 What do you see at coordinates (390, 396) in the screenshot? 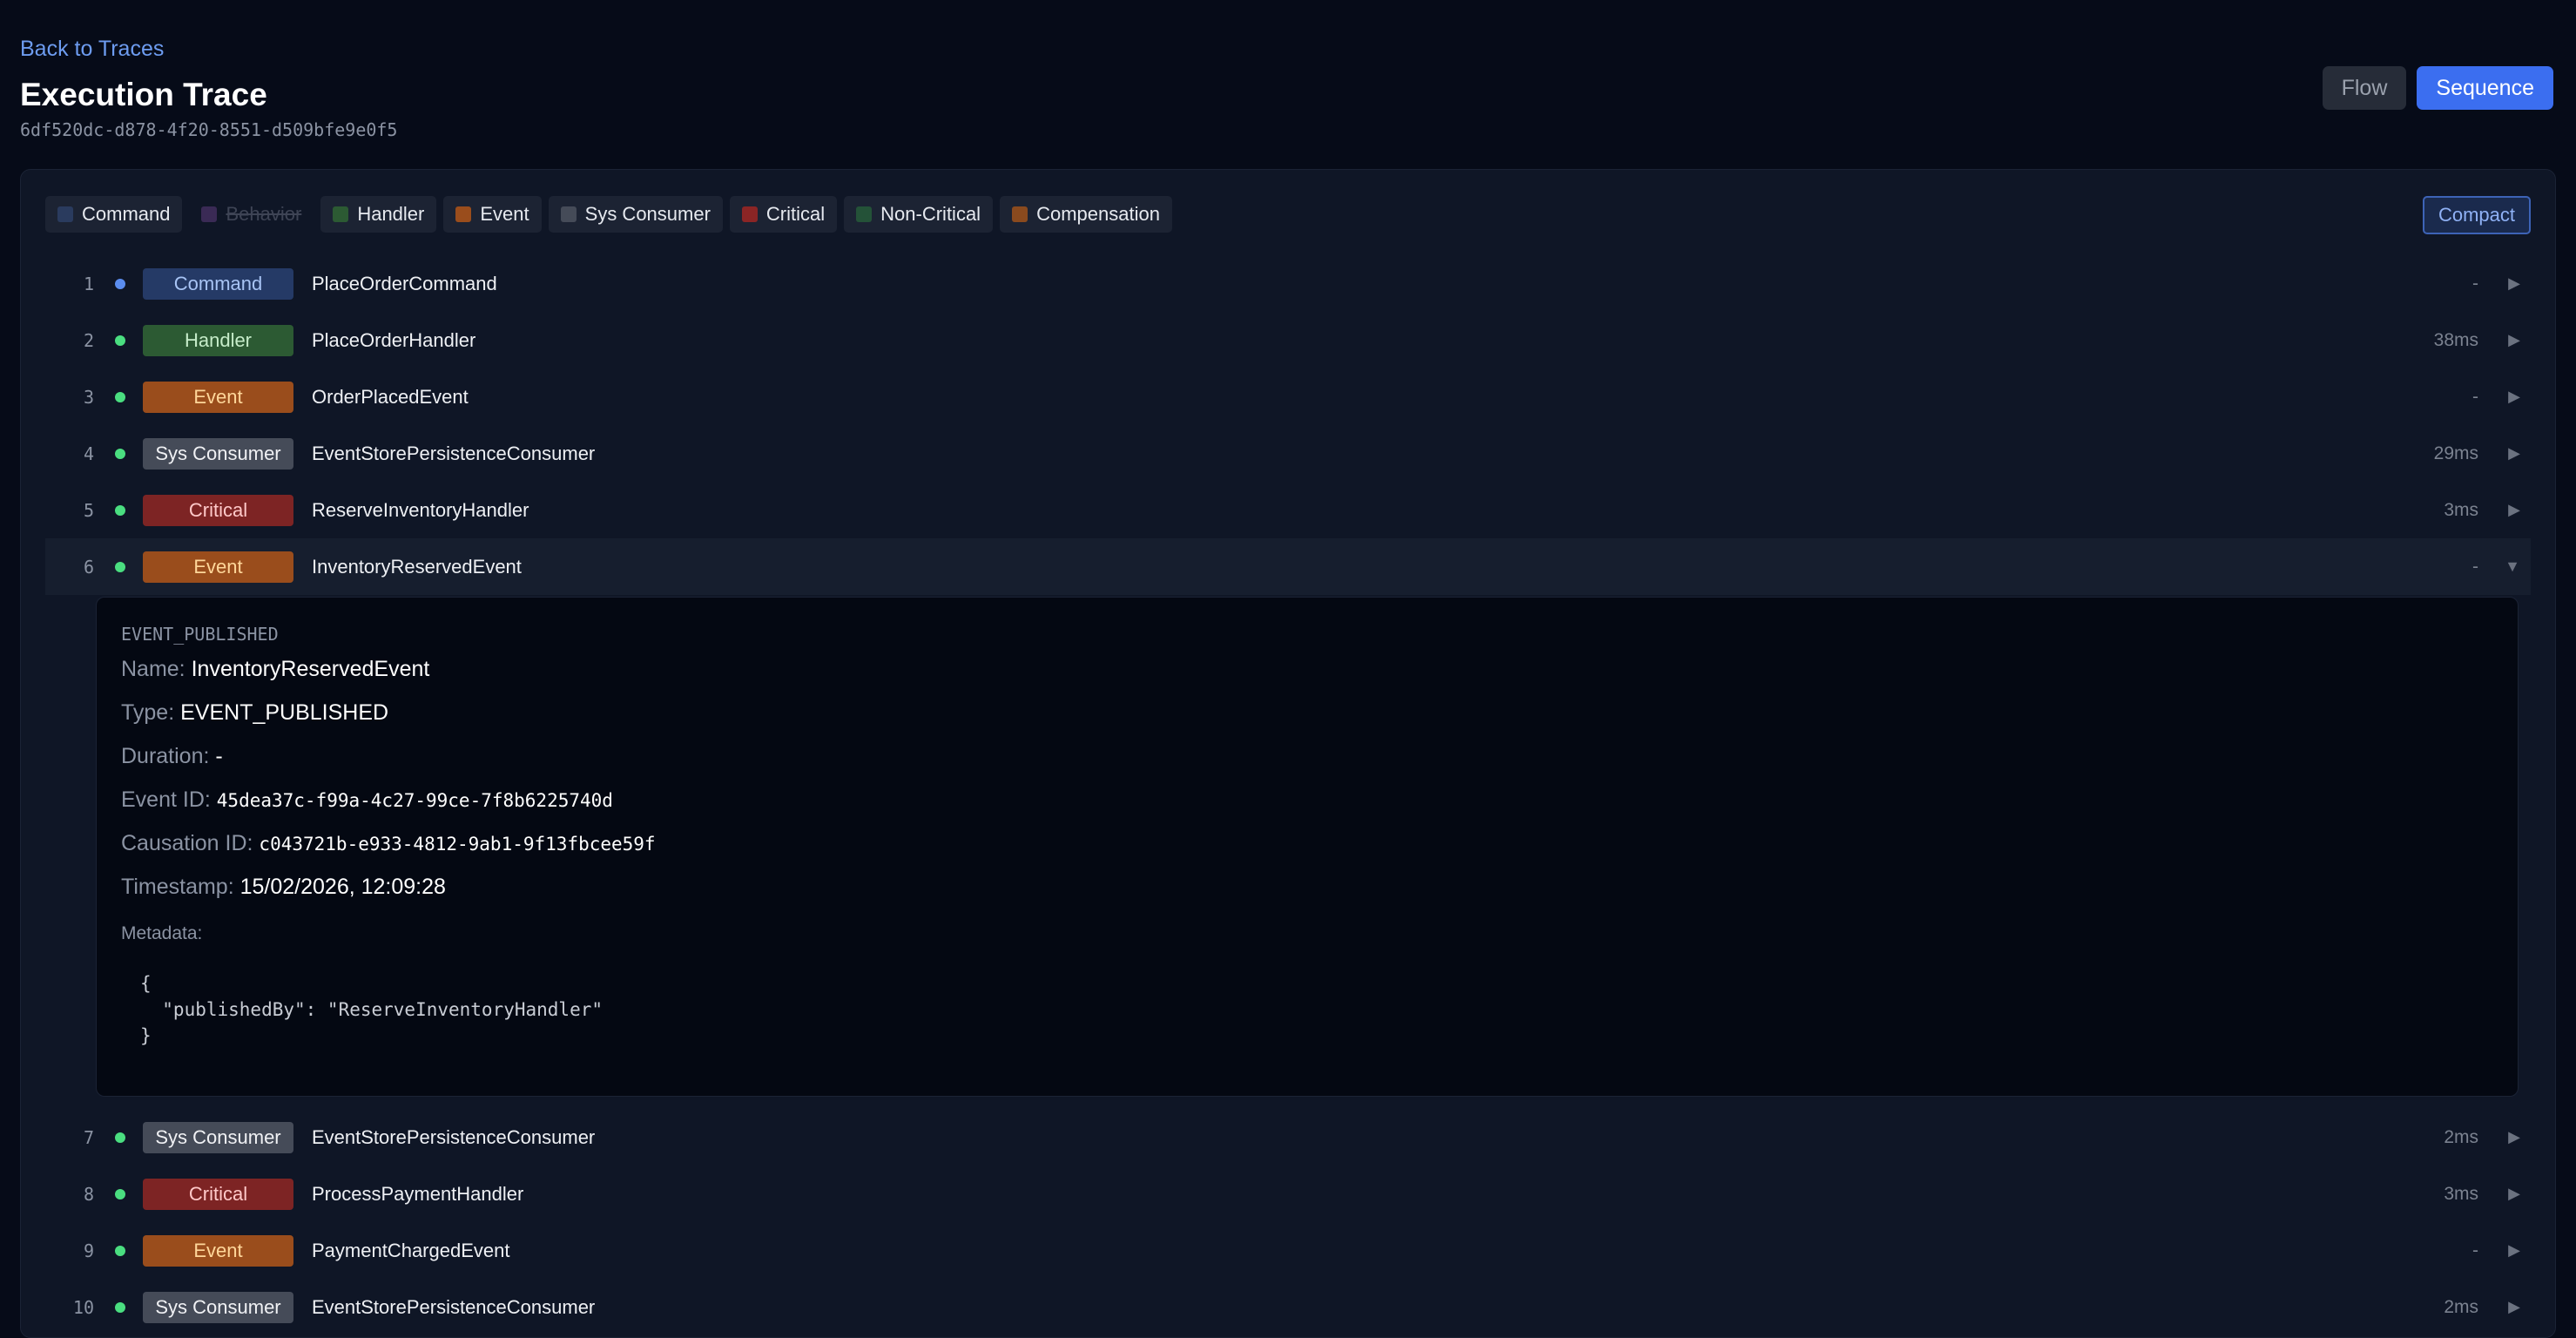
I see `step-name: OrderPlacedEvent` at bounding box center [390, 396].